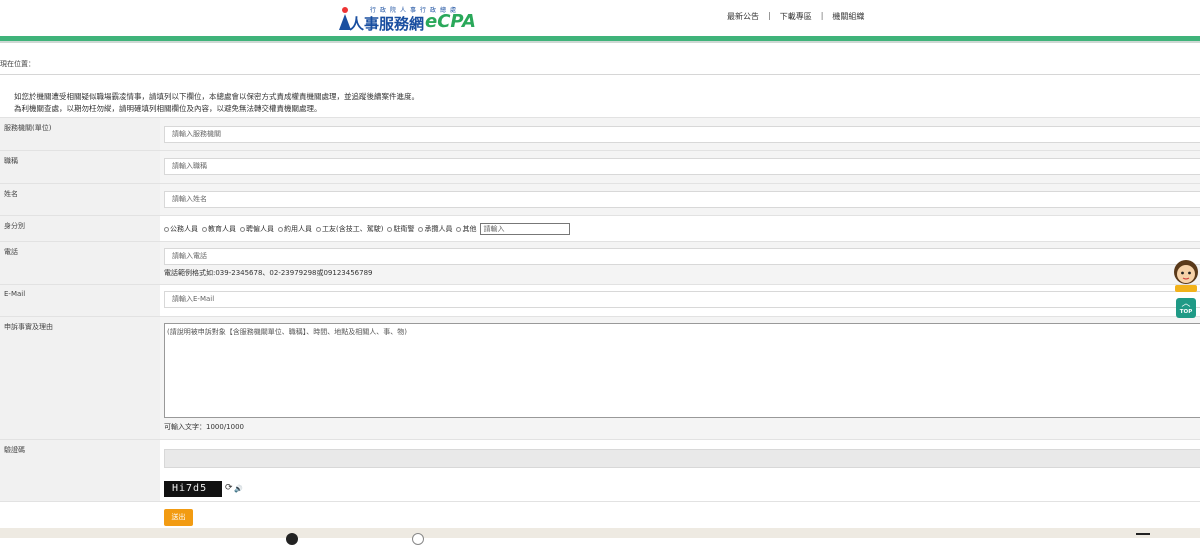  Describe the element at coordinates (349, 229) in the screenshot. I see `identity-radio: 工友(含技工、駕駛)` at that location.